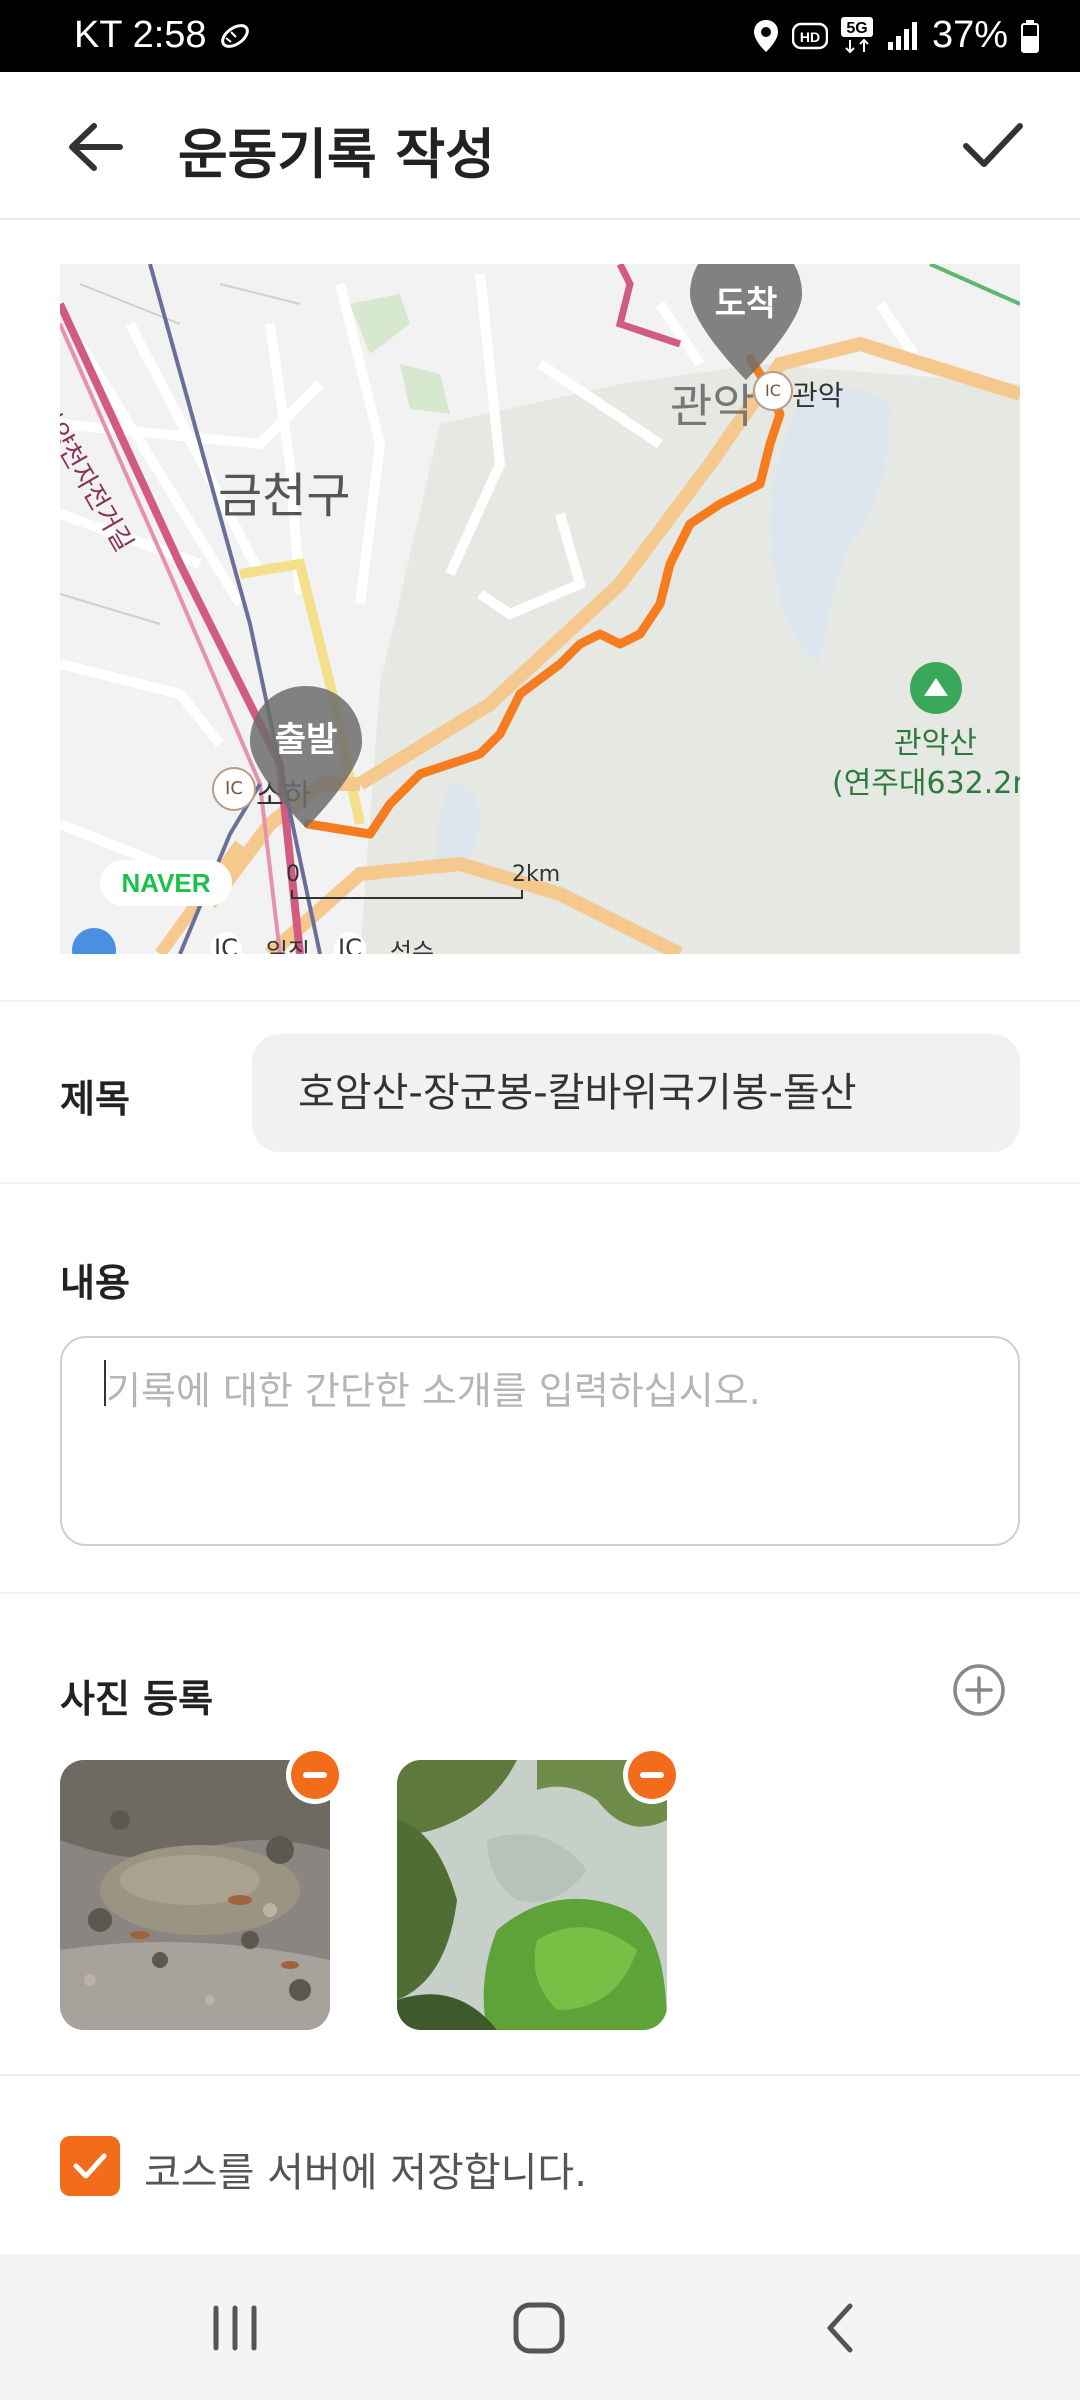 The image size is (1080, 2400). I want to click on signal-icon, so click(902, 35).